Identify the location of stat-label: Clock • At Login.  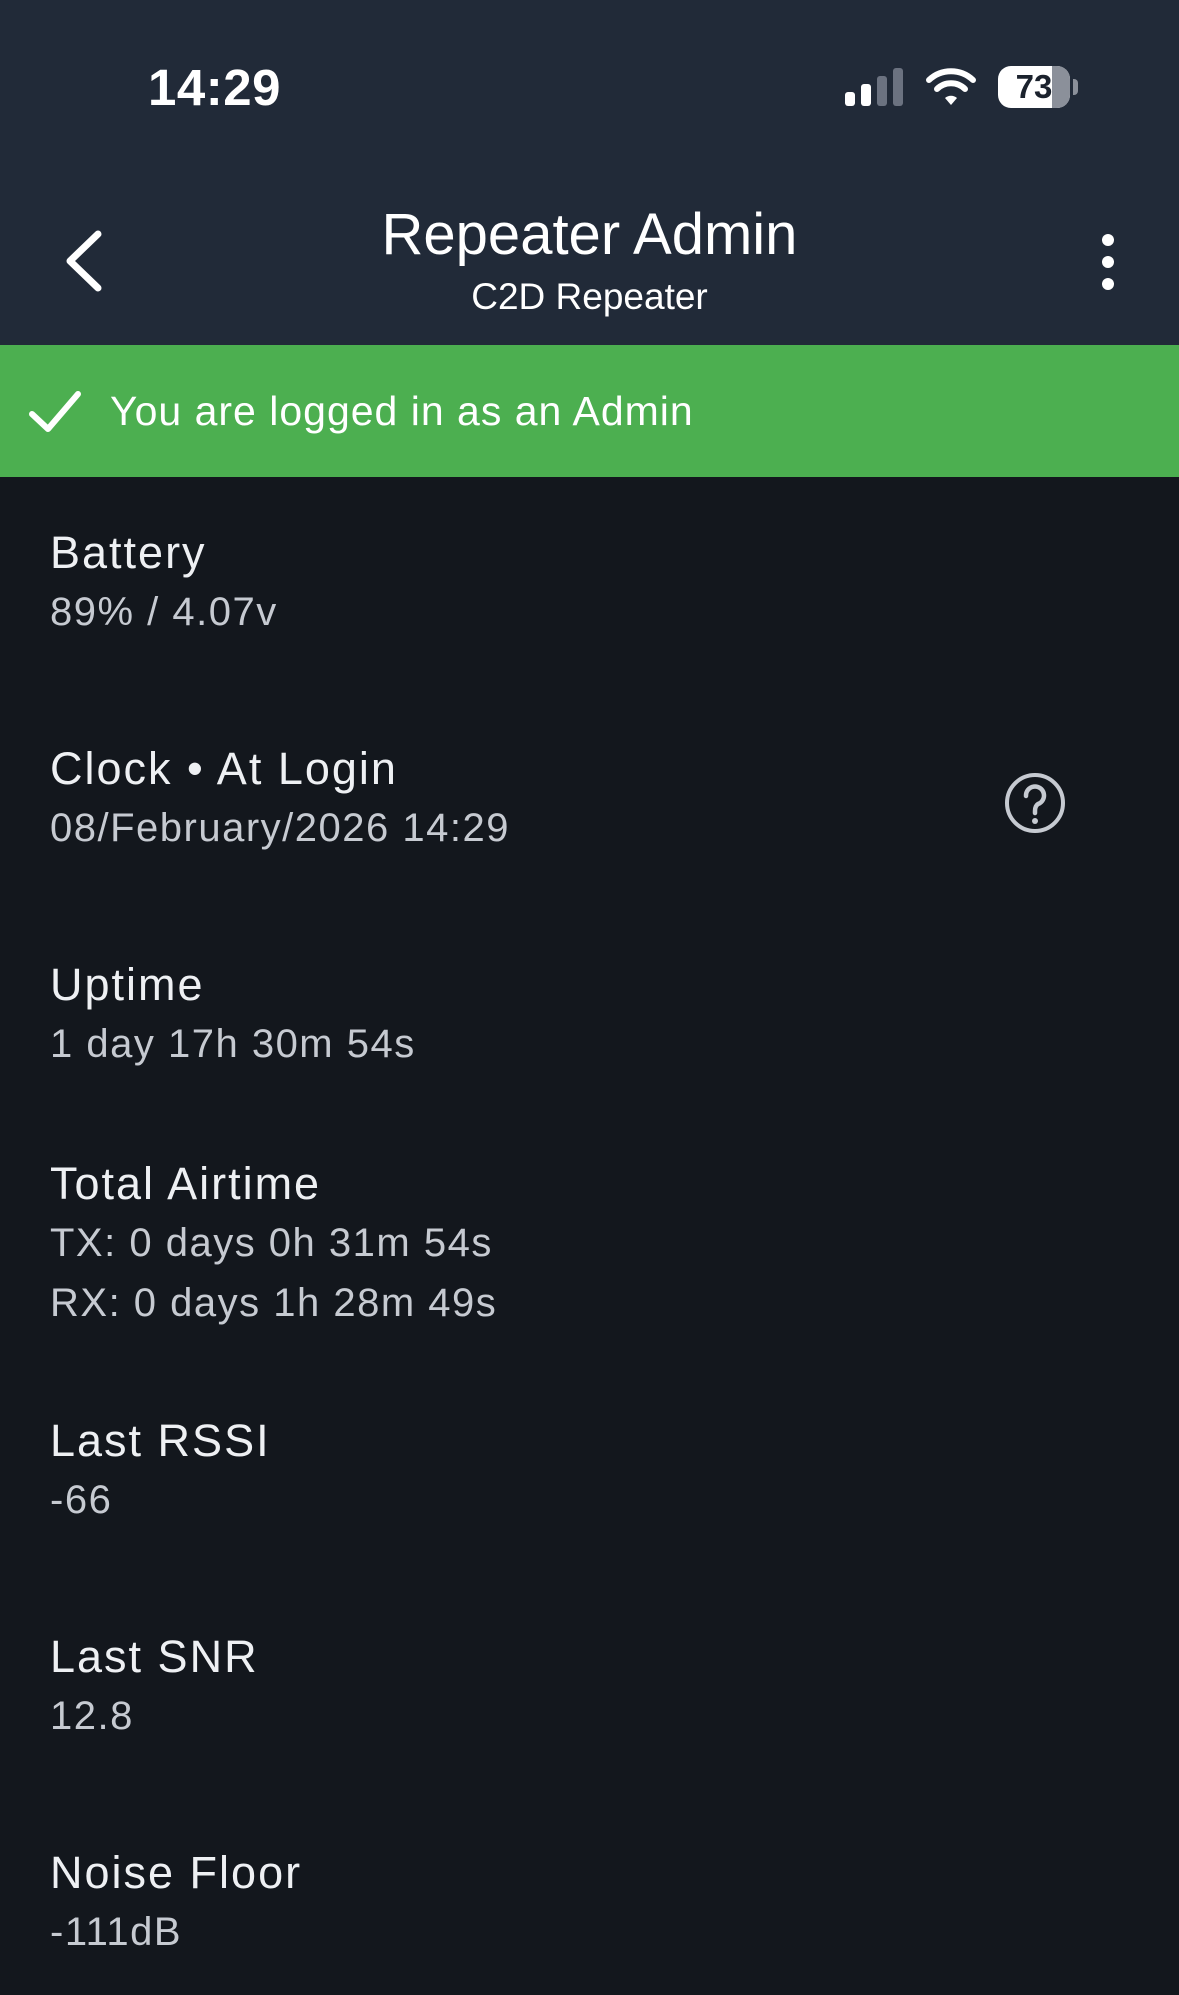
(224, 768).